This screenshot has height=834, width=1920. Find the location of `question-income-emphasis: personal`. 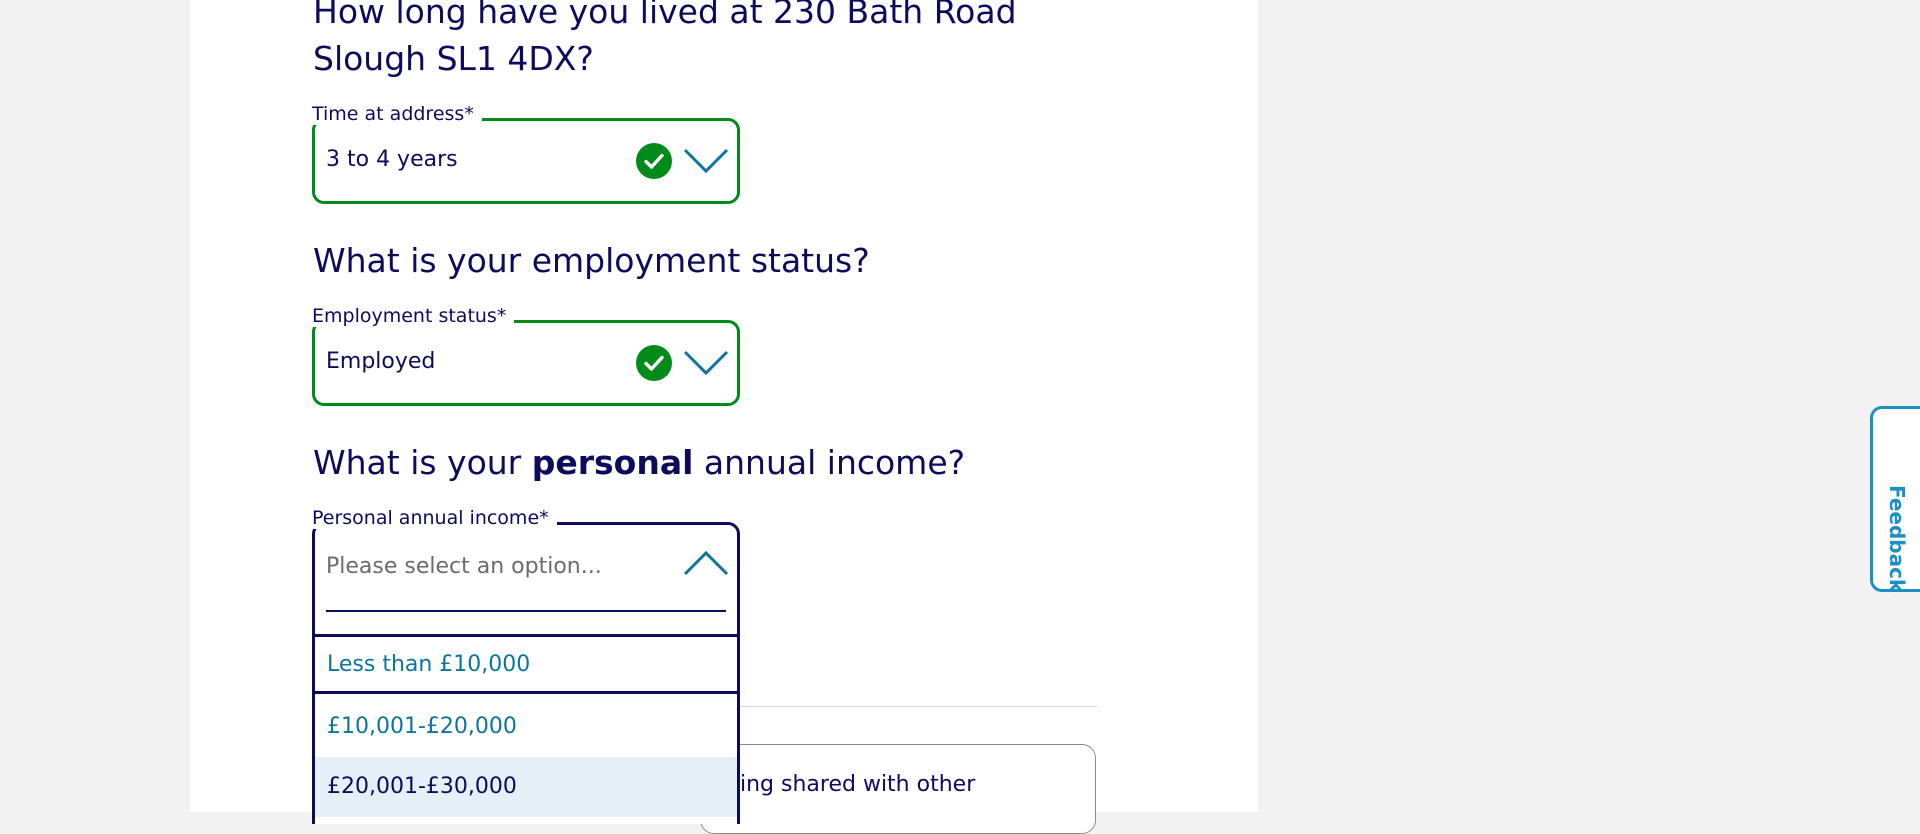

question-income-emphasis: personal is located at coordinates (612, 462).